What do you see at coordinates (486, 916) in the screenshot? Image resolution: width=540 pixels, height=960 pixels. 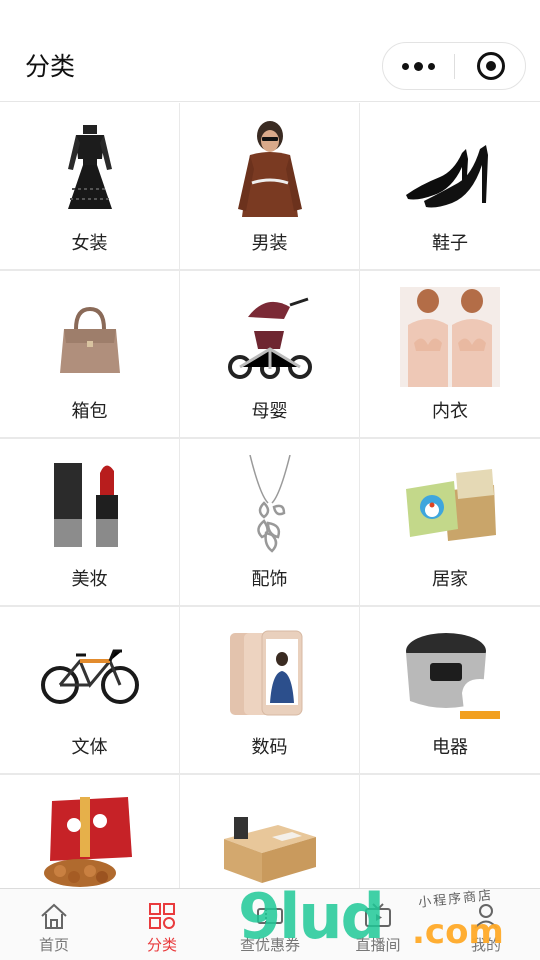 I see `user-icon` at bounding box center [486, 916].